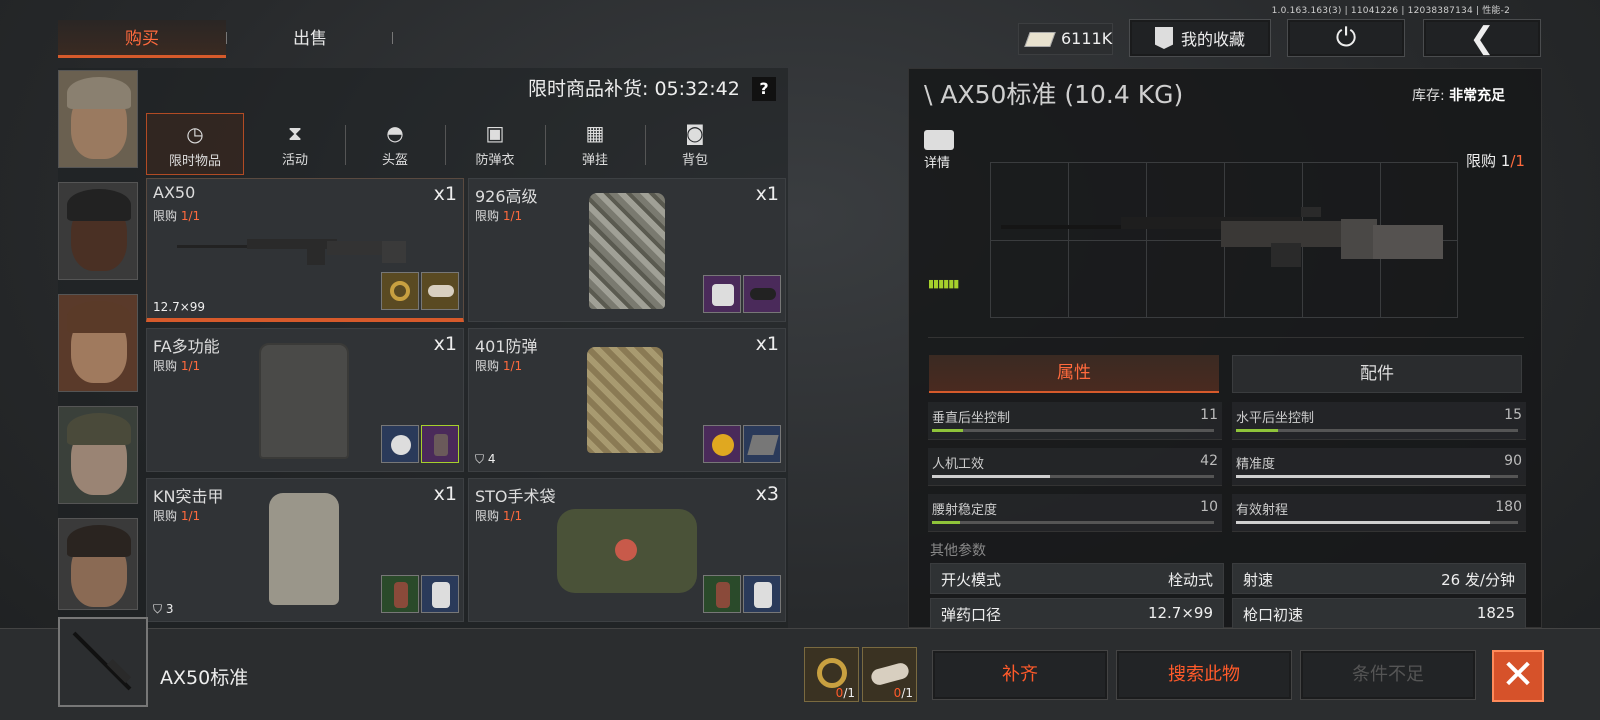  I want to click on close-button: ✕, so click(1518, 676).